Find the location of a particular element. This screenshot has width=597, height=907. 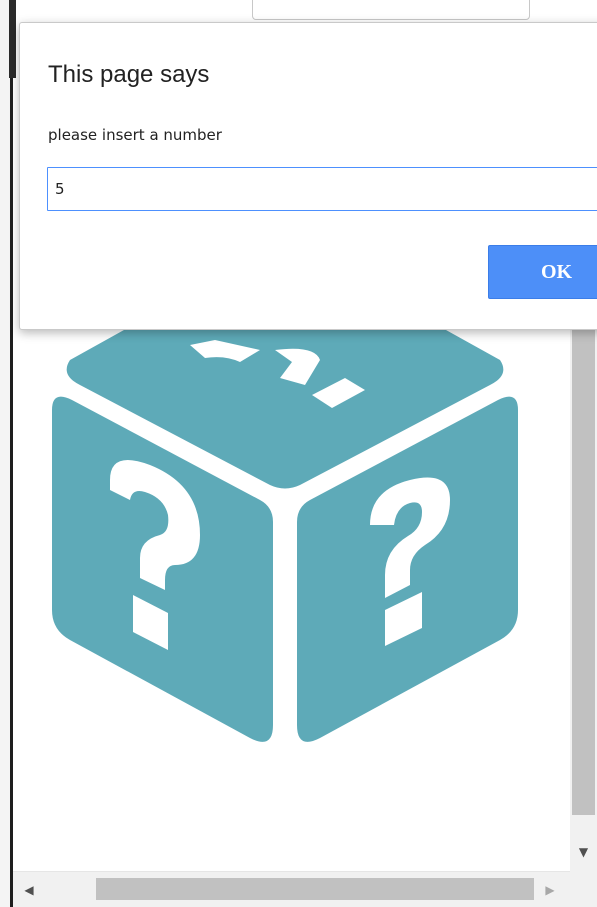

scroll-left-arrow-icon: ◀ is located at coordinates (29, 890).